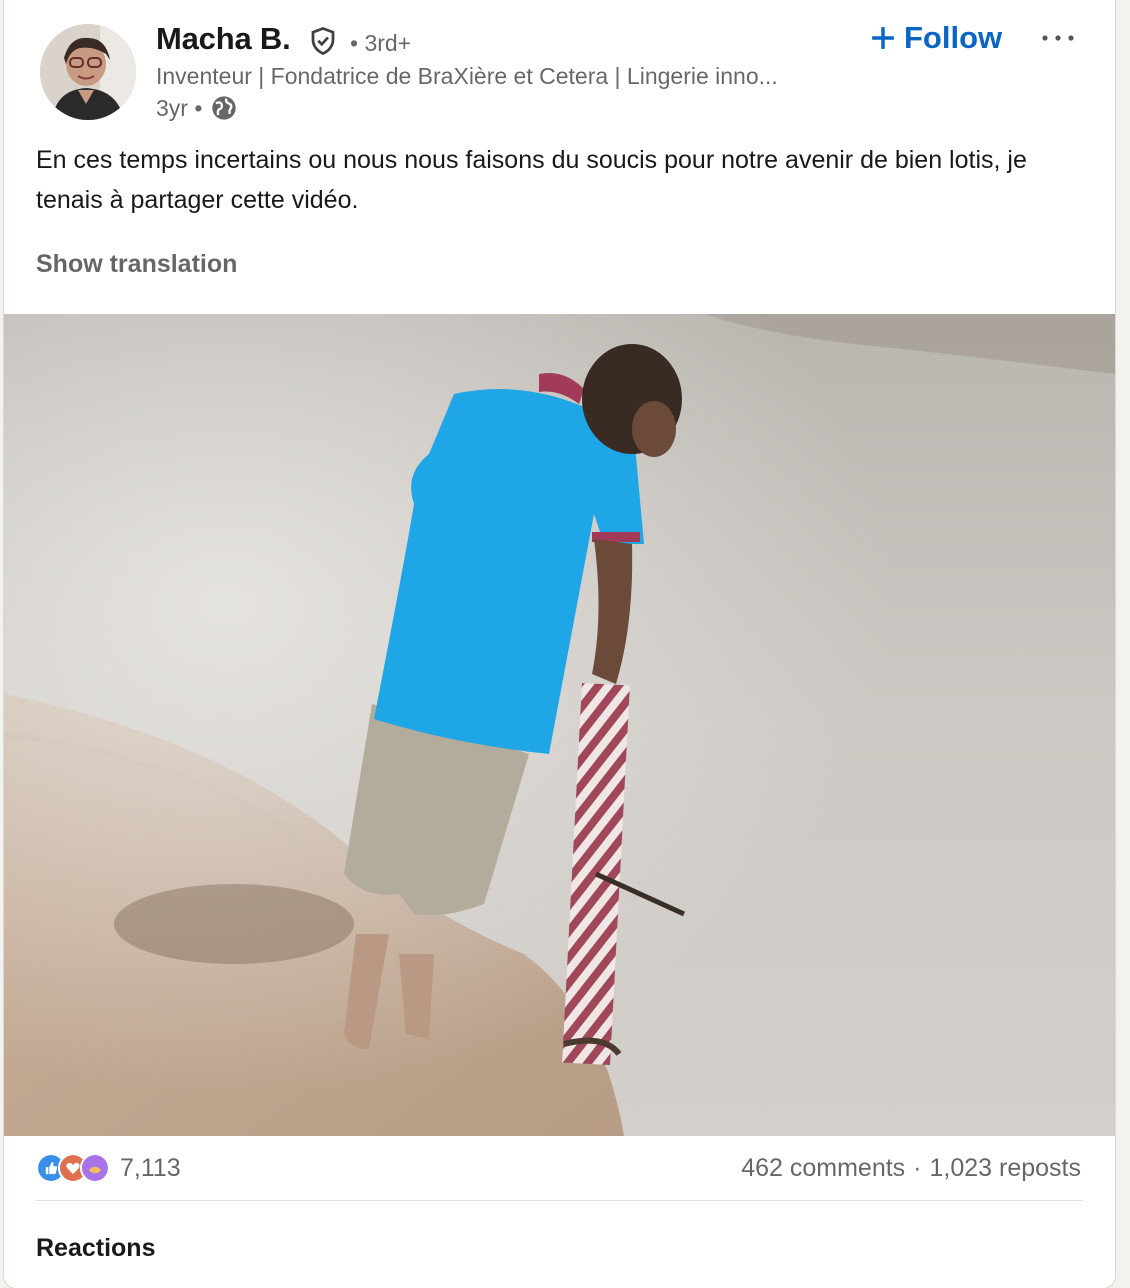 The height and width of the screenshot is (1288, 1130). I want to click on author-avatar, so click(88, 72).